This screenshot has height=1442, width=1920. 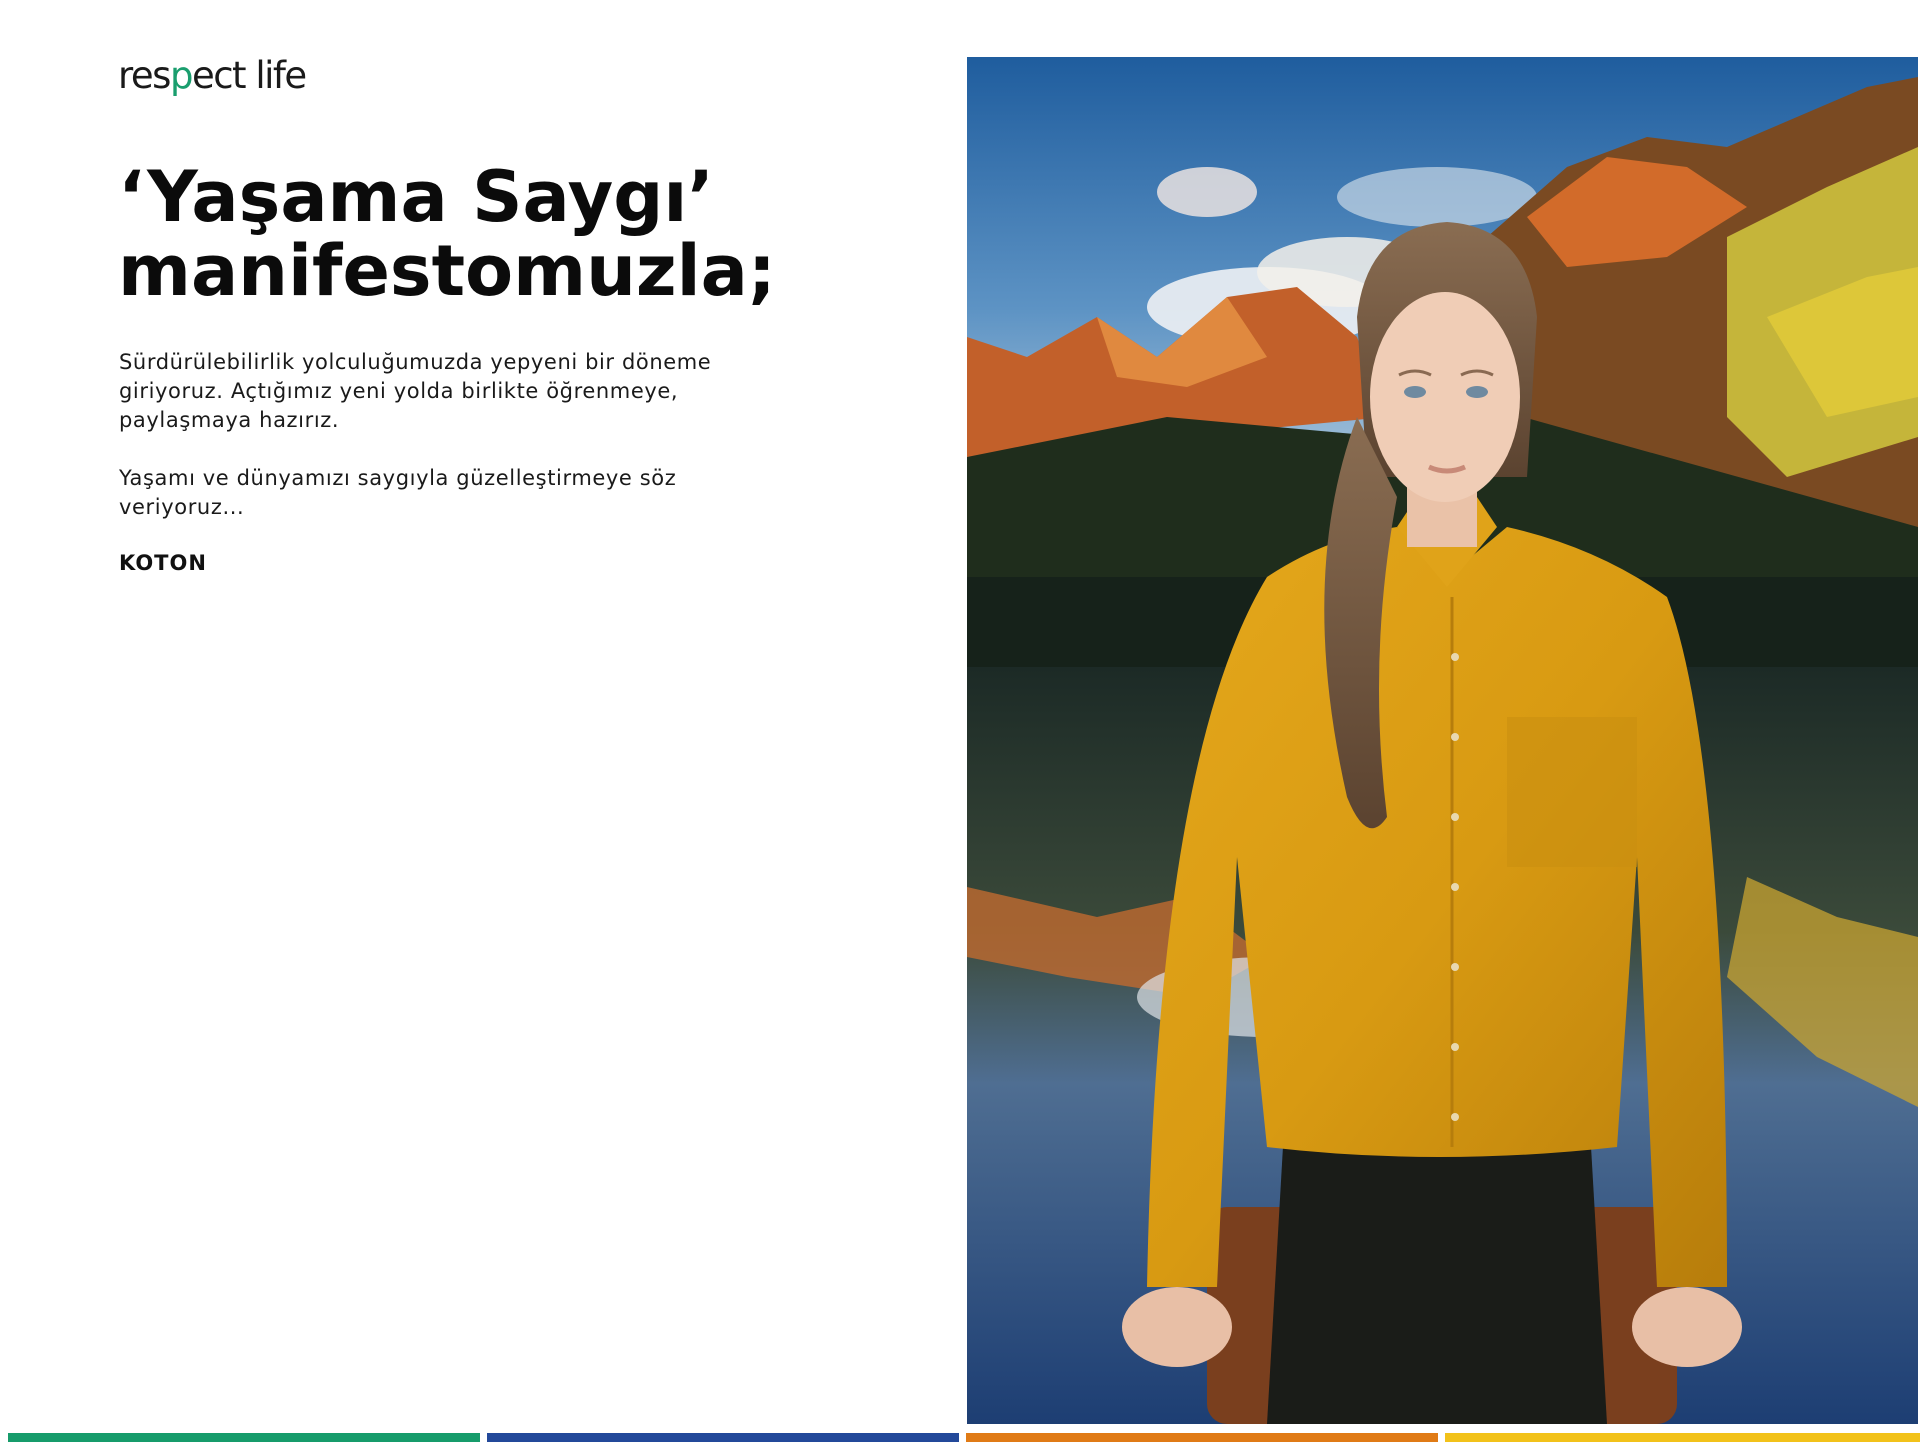 What do you see at coordinates (244, 1437) in the screenshot?
I see `color-bar-green` at bounding box center [244, 1437].